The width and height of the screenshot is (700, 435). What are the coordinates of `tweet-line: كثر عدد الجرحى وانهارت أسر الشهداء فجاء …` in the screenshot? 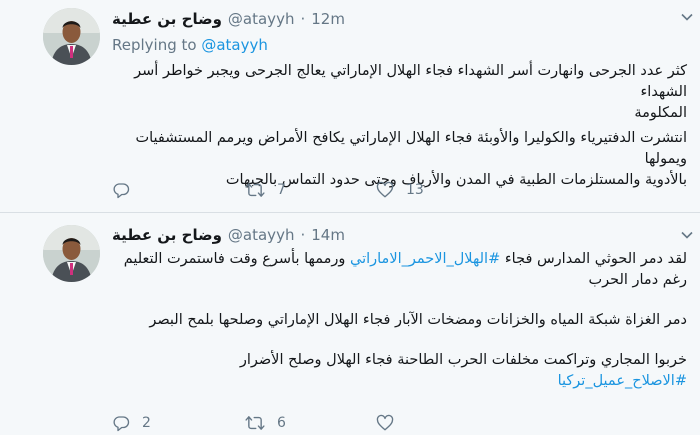 It's located at (410, 81).